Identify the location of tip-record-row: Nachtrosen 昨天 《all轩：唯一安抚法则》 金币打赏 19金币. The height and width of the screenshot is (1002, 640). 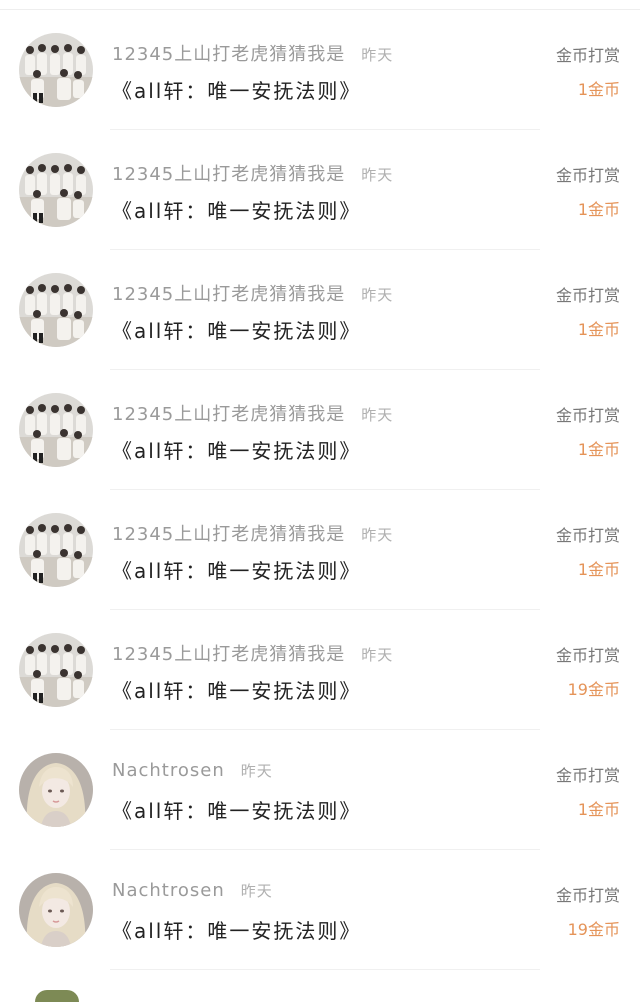
(320, 910).